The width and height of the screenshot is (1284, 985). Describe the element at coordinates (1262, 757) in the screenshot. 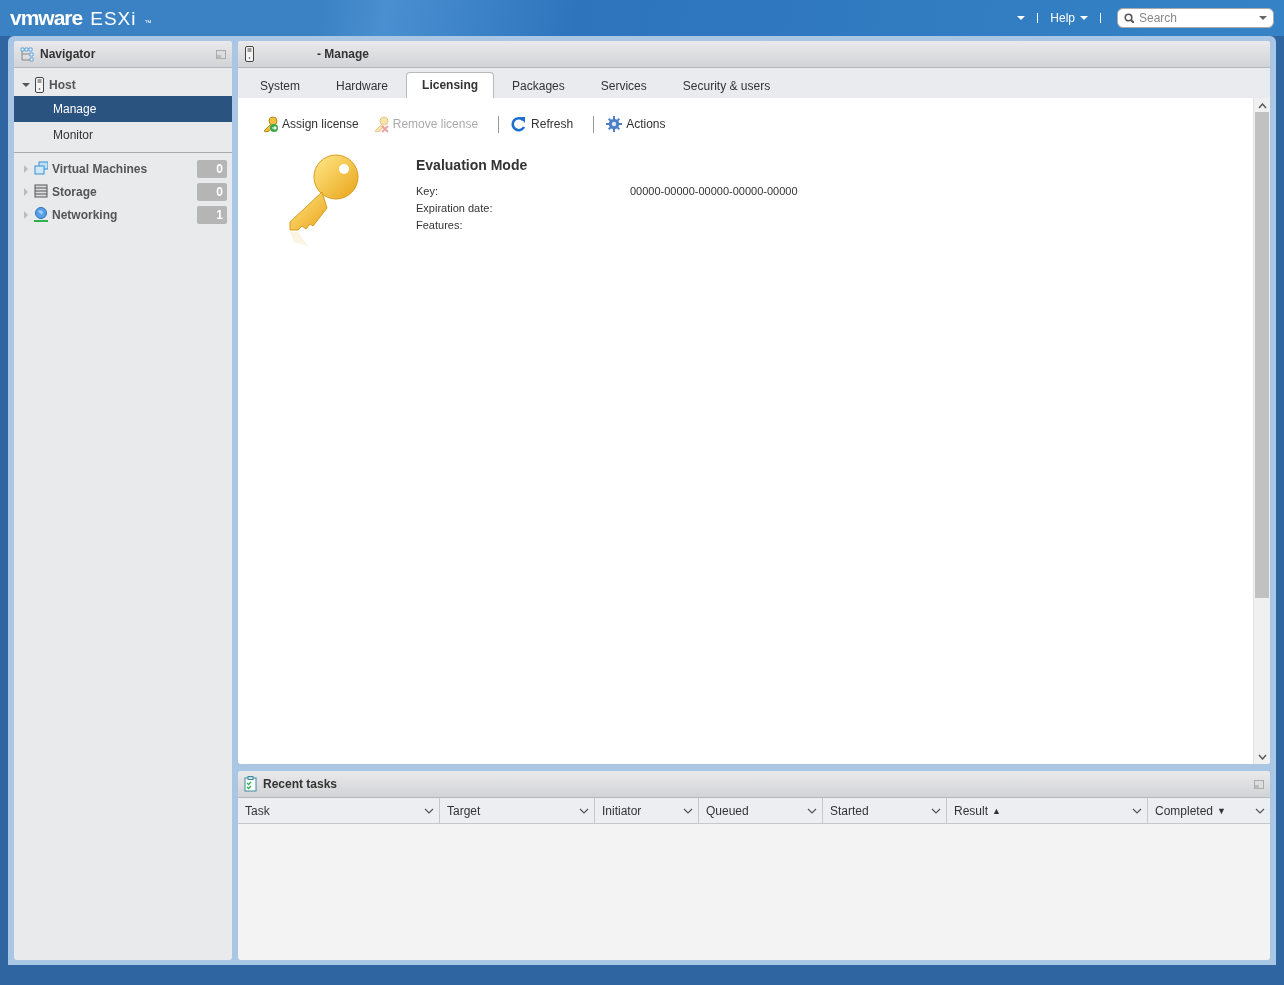

I see `scroll-down-icon` at that location.